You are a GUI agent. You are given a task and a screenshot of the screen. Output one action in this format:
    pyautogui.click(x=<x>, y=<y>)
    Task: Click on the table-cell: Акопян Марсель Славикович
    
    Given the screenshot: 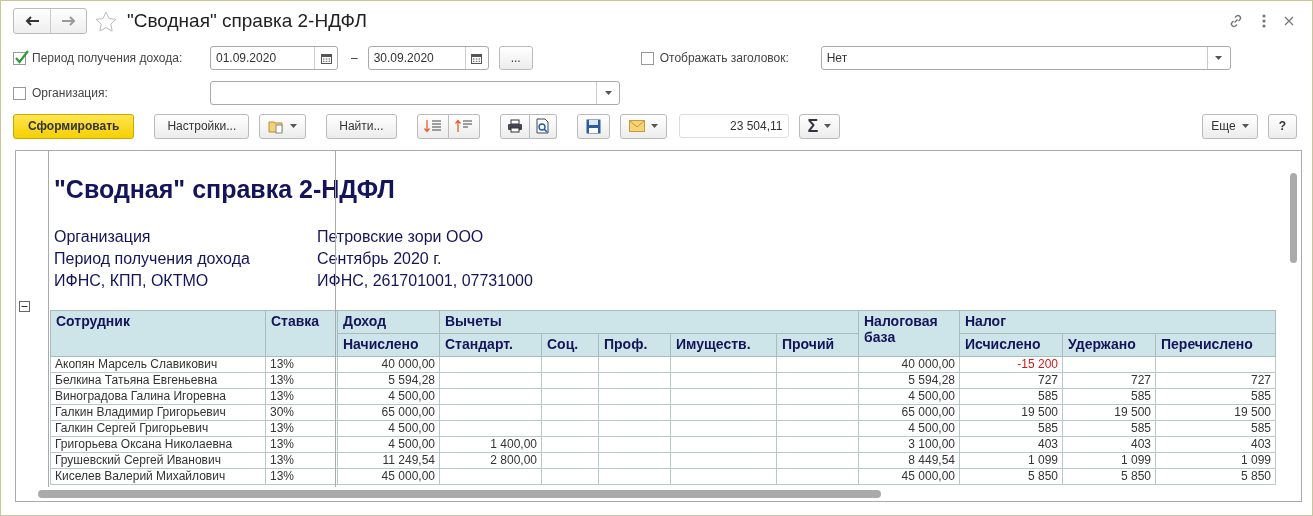 What is the action you would take?
    pyautogui.click(x=158, y=364)
    